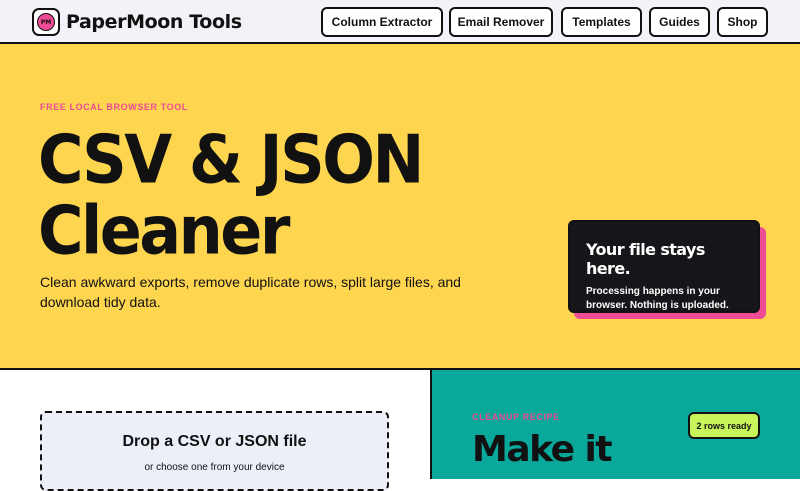 The width and height of the screenshot is (800, 491). What do you see at coordinates (616, 424) in the screenshot?
I see `cleanup-recipe-panel: CLEANUP RECIPE Make it 2 rows ready` at bounding box center [616, 424].